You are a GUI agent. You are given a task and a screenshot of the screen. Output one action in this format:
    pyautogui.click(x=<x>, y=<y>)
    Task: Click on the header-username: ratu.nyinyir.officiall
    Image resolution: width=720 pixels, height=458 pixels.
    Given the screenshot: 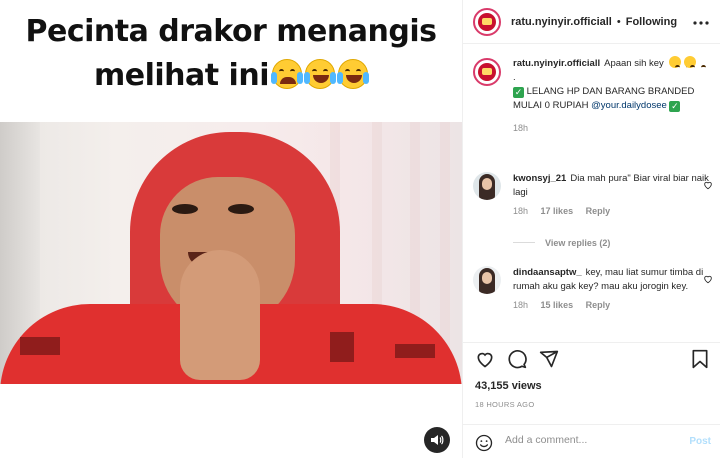 What is the action you would take?
    pyautogui.click(x=561, y=22)
    